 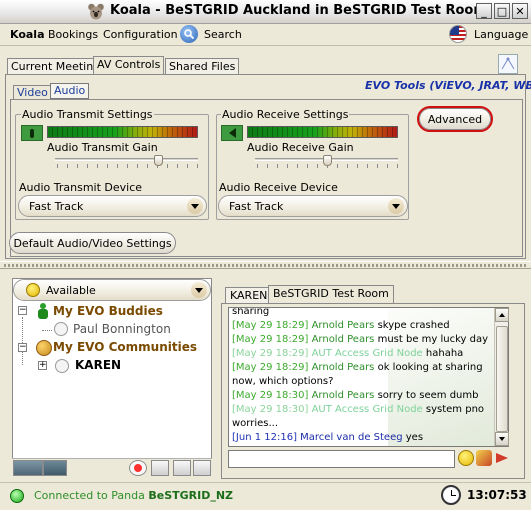 What do you see at coordinates (327, 160) in the screenshot?
I see `receive-gain-thumb` at bounding box center [327, 160].